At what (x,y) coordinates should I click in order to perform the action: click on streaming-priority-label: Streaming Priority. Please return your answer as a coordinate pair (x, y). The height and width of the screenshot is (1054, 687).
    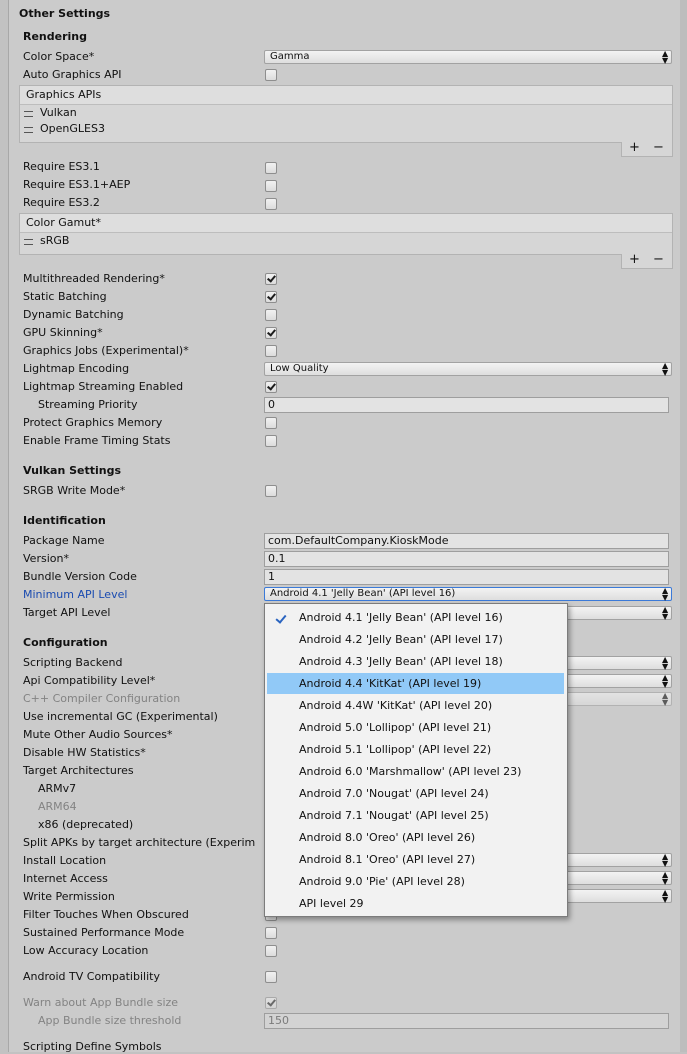
    Looking at the image, I should click on (88, 404).